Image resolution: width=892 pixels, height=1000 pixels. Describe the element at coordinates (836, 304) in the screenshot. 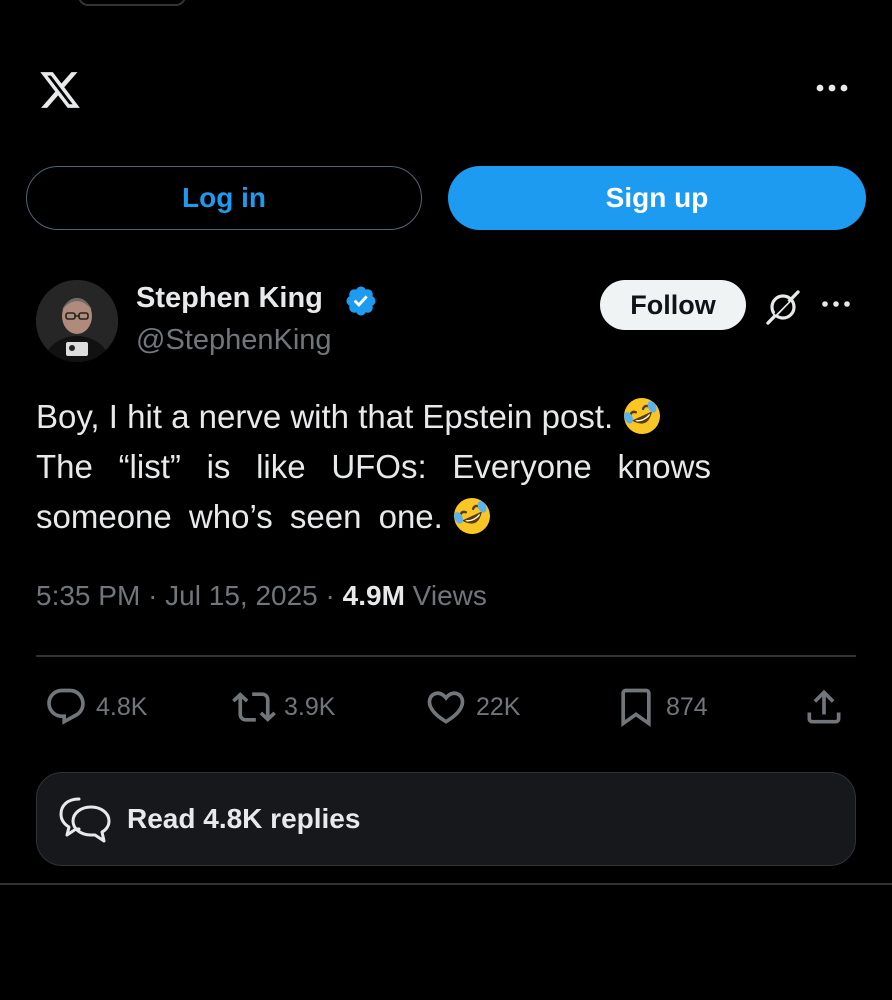

I see `post-more-icon` at that location.